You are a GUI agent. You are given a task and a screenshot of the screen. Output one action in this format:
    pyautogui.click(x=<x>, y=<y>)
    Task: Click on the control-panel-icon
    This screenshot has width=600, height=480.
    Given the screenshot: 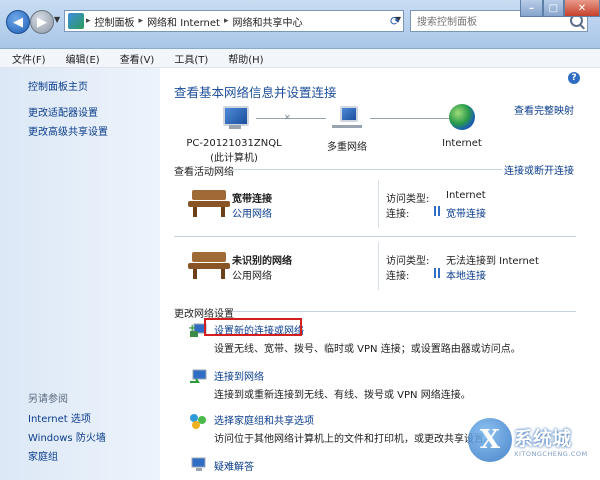 What is the action you would take?
    pyautogui.click(x=76, y=21)
    